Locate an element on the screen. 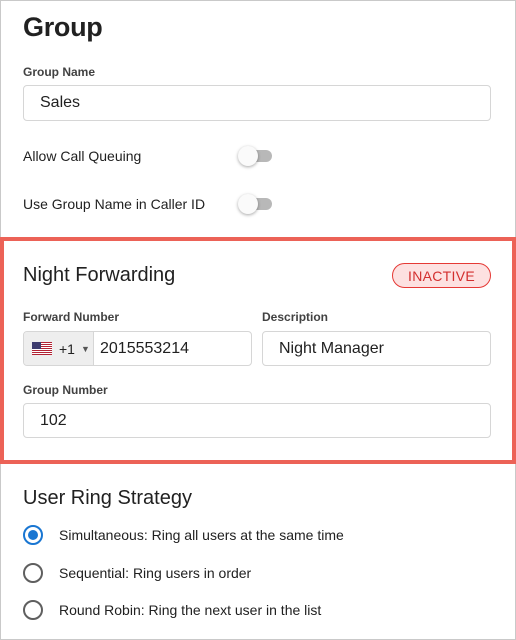 Image resolution: width=516 pixels, height=640 pixels. forward-number-field: +1 ▼ 2015553214 is located at coordinates (137, 348).